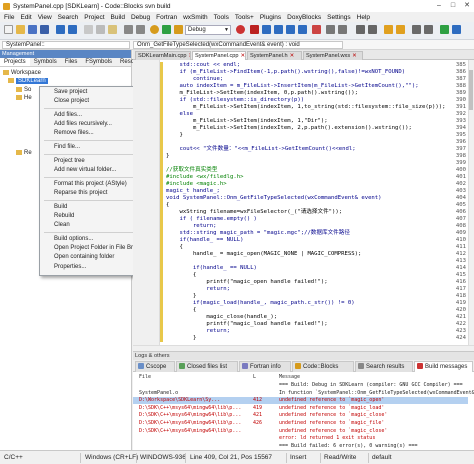 The height and width of the screenshot is (464, 474). I want to click on tab-projects: Projects, so click(15, 62).